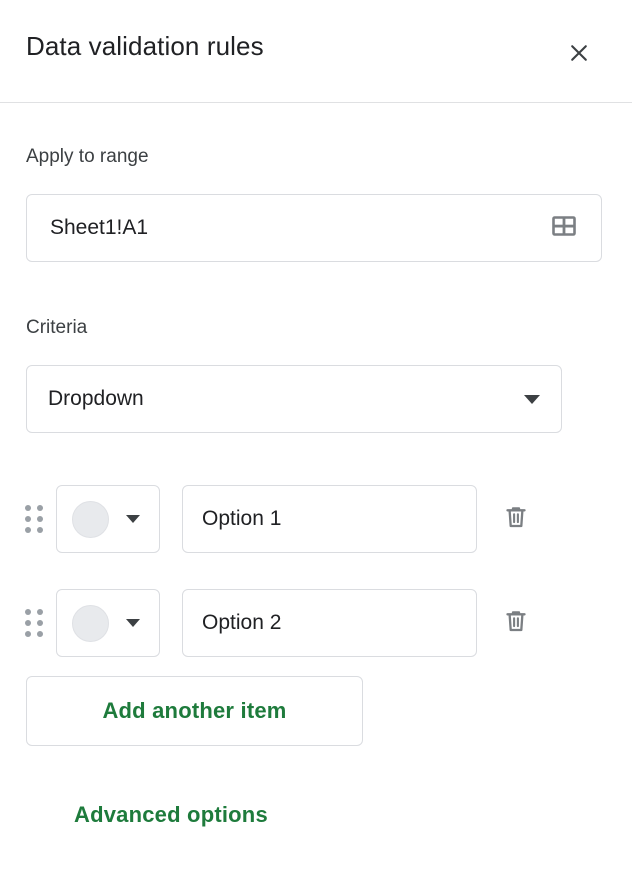  Describe the element at coordinates (242, 518) in the screenshot. I see `option-value-text: Option 1` at that location.